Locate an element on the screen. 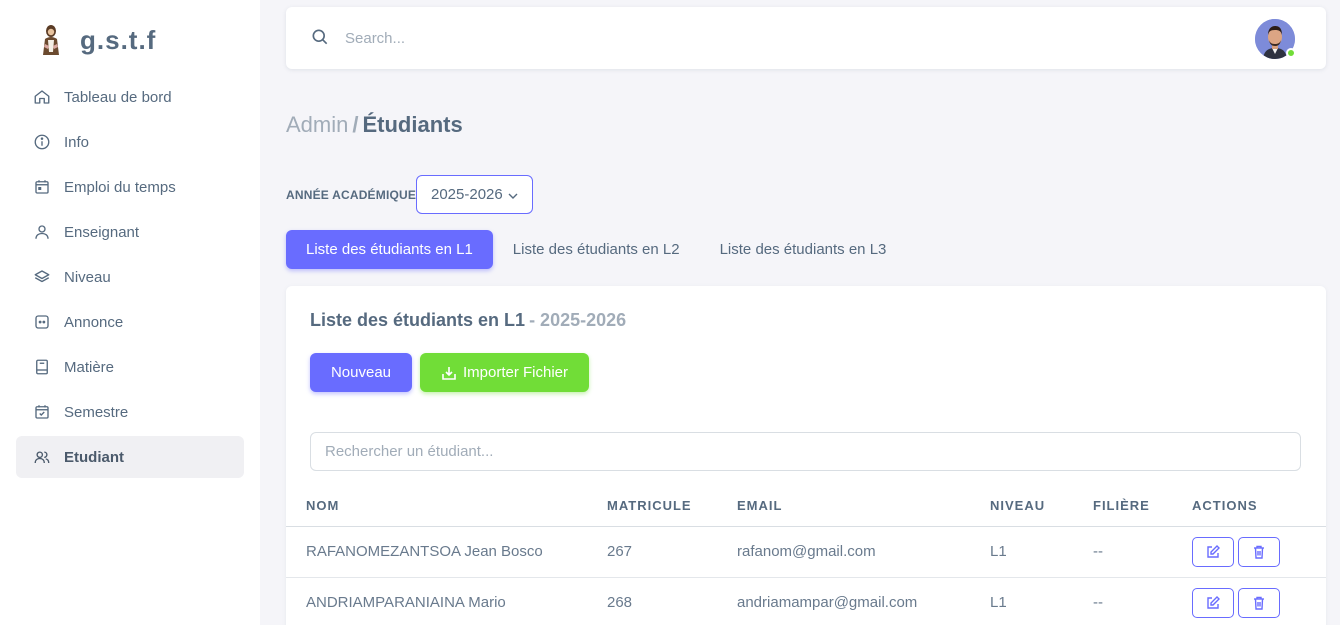 This screenshot has width=1340, height=625. home-icon is located at coordinates (42, 97).